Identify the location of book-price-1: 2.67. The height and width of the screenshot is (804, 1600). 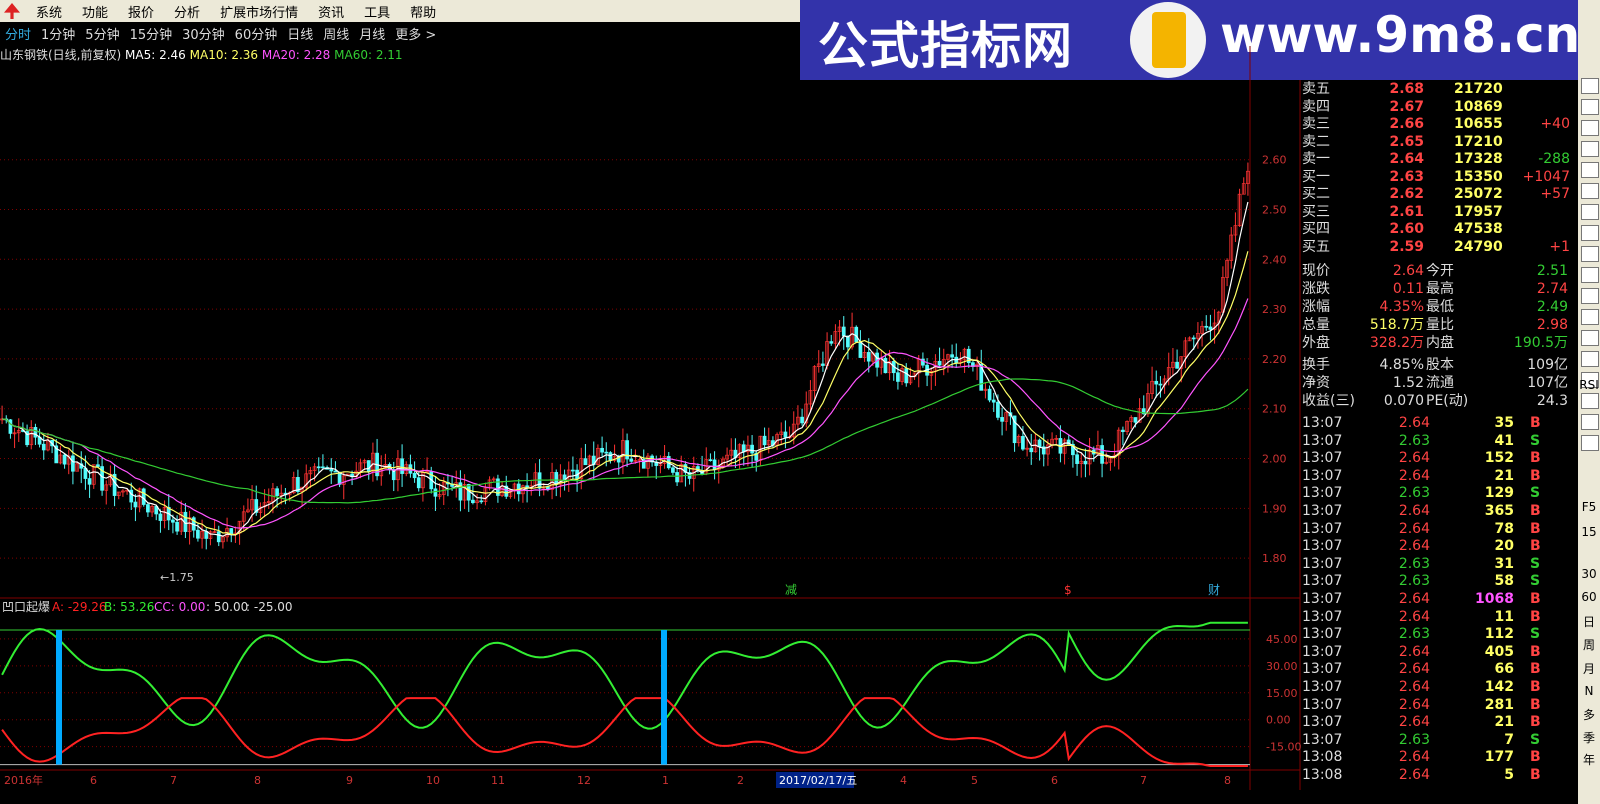
(1406, 106).